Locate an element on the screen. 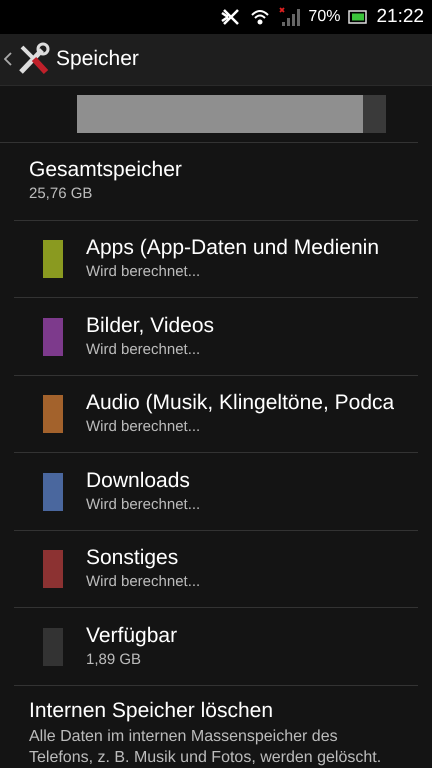 This screenshot has height=768, width=432. chevron-left-icon is located at coordinates (8, 59).